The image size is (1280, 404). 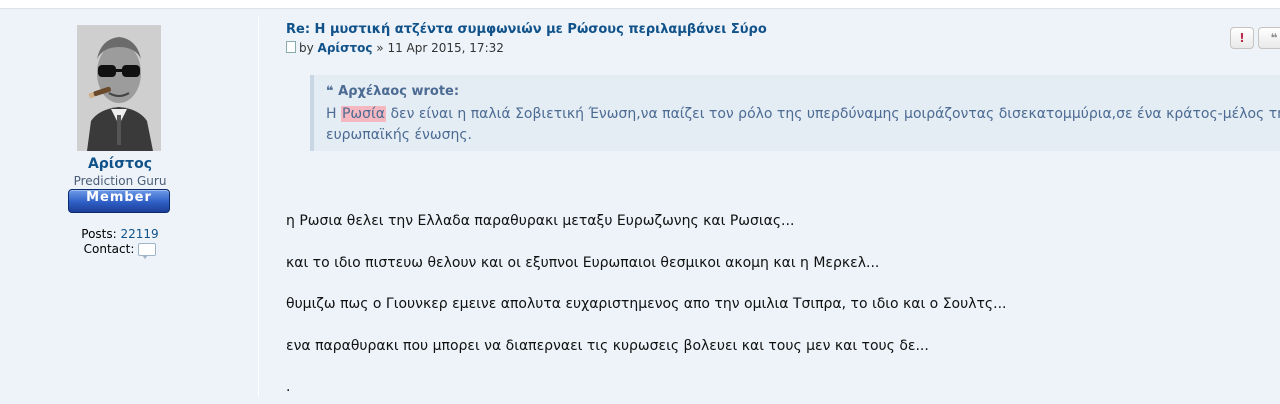 What do you see at coordinates (1242, 38) in the screenshot?
I see `report-button: !` at bounding box center [1242, 38].